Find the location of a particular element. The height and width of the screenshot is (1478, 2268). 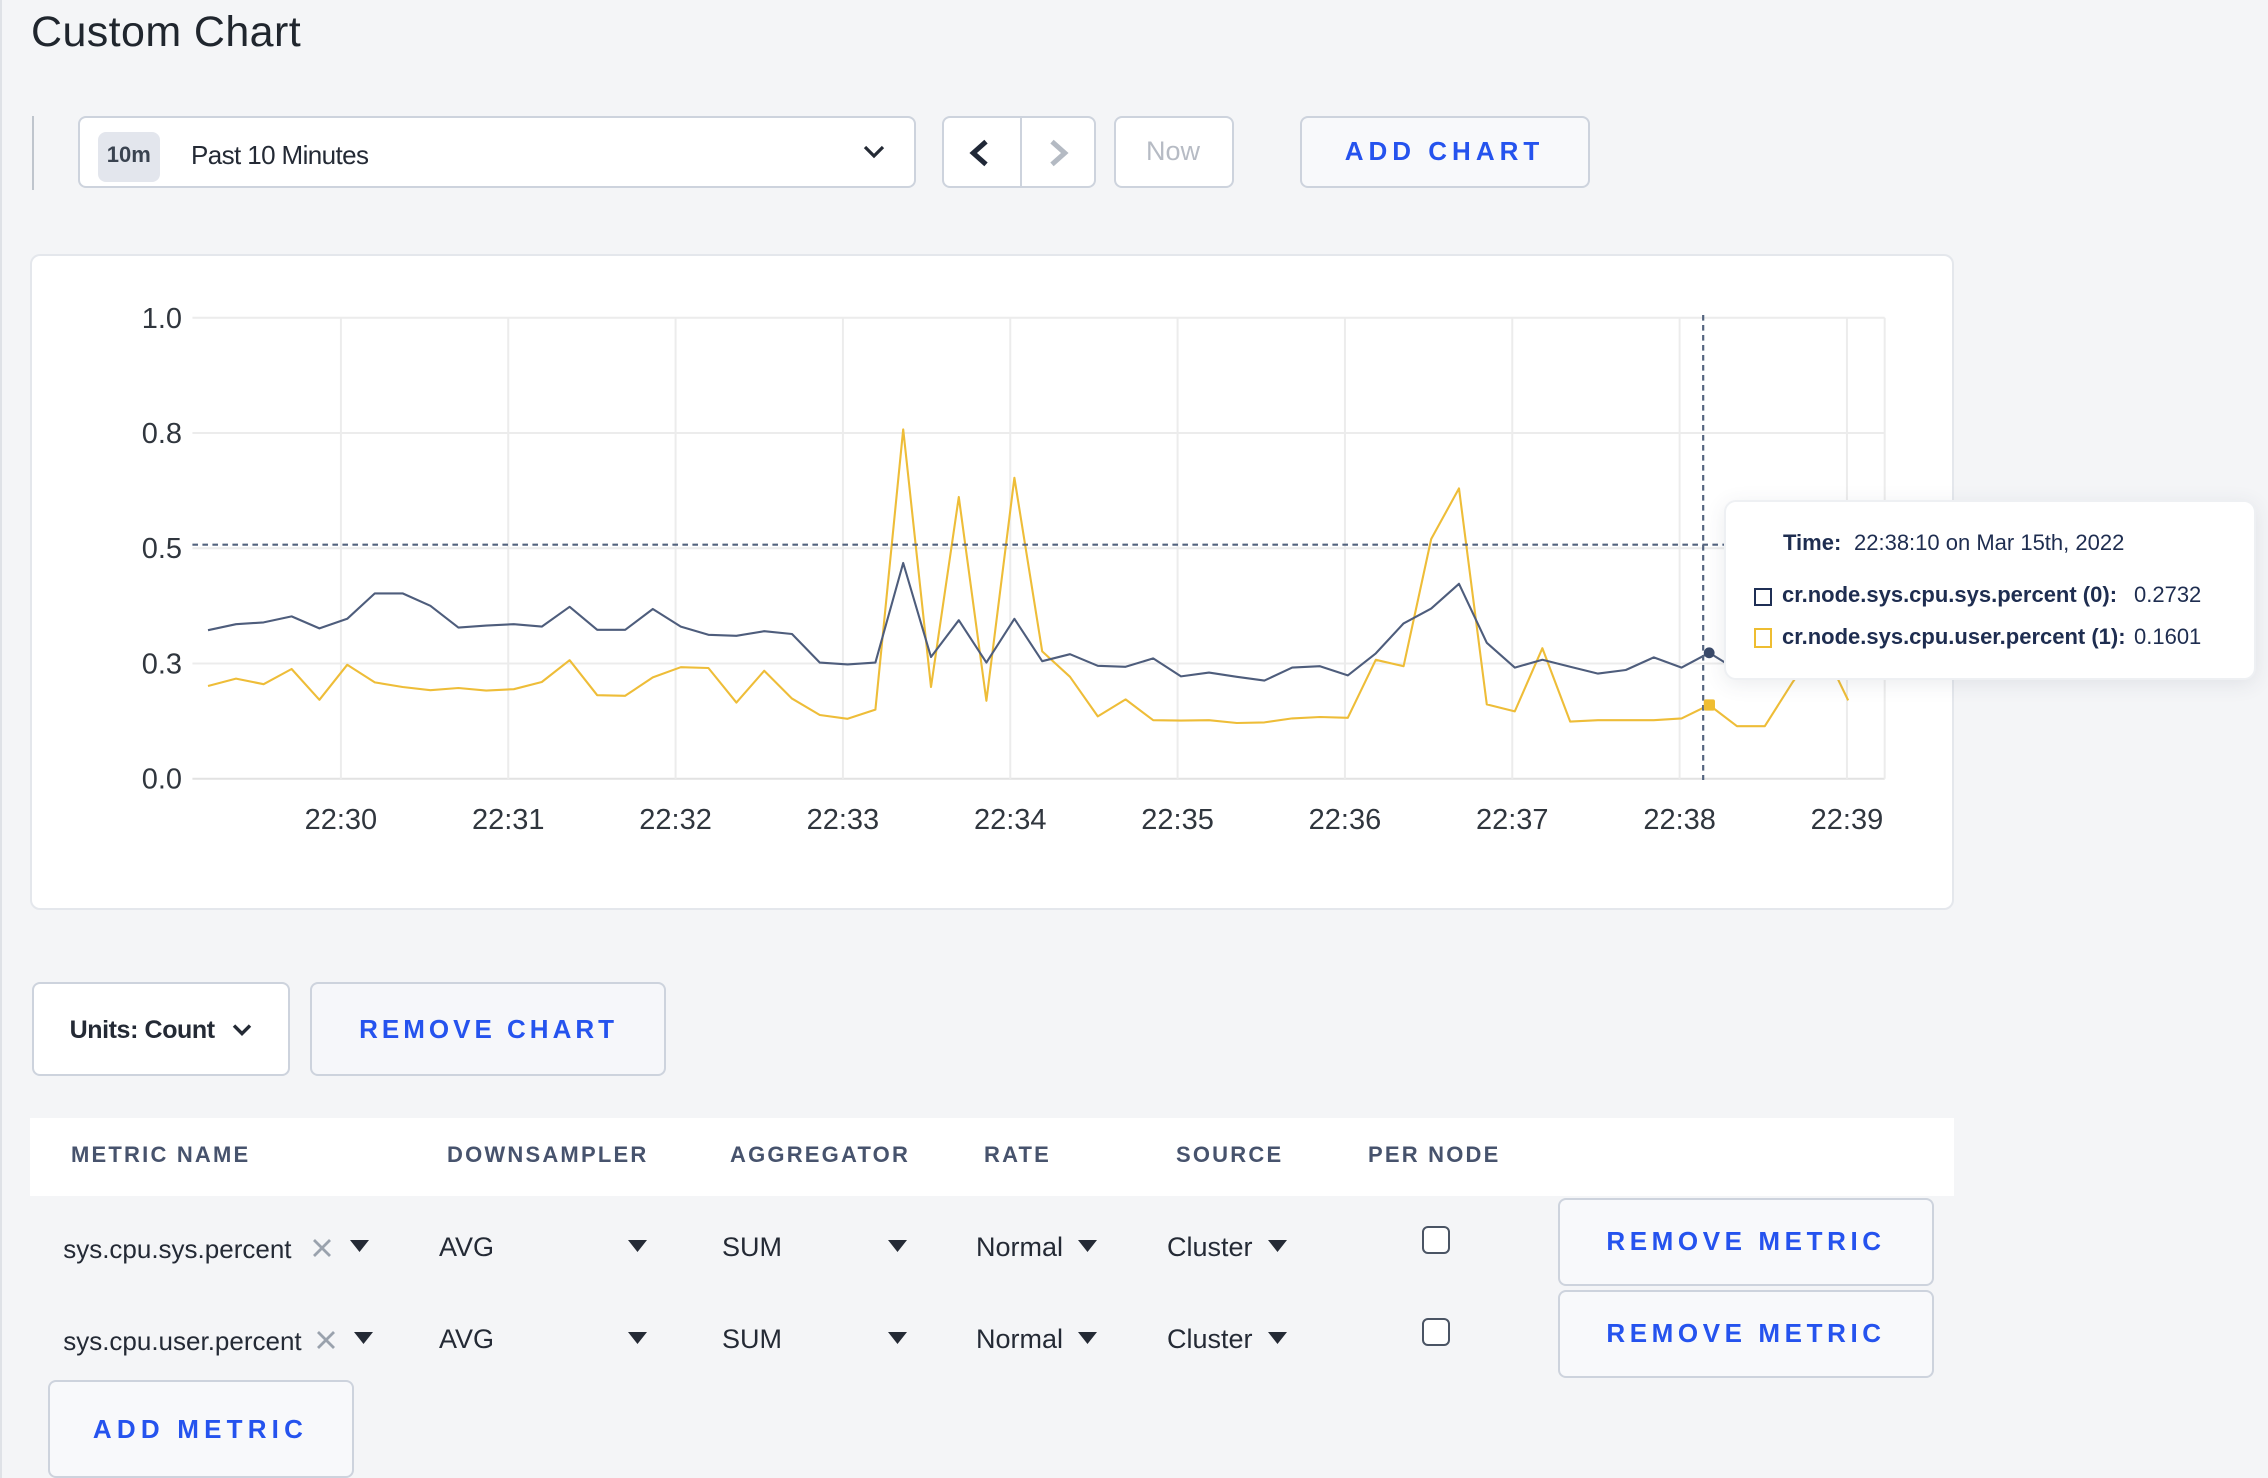

svg-text: 22:37 is located at coordinates (1513, 821).